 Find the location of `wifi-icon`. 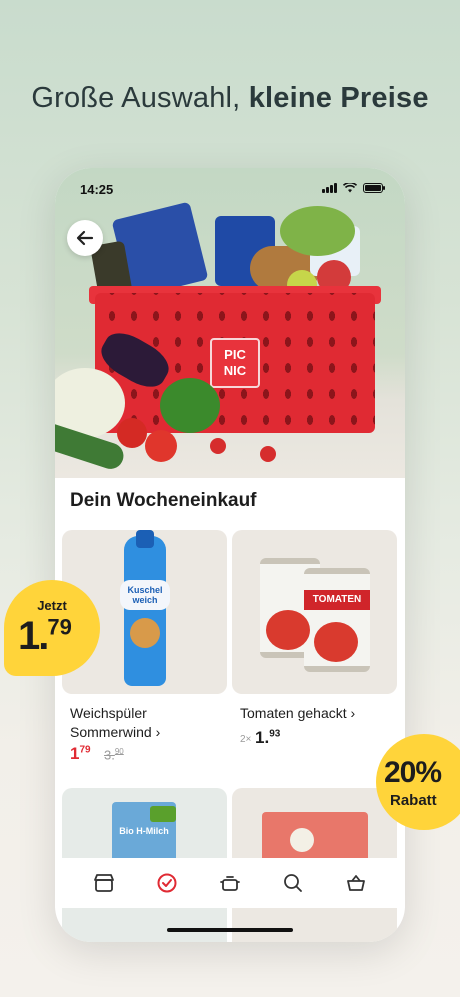

wifi-icon is located at coordinates (350, 188).